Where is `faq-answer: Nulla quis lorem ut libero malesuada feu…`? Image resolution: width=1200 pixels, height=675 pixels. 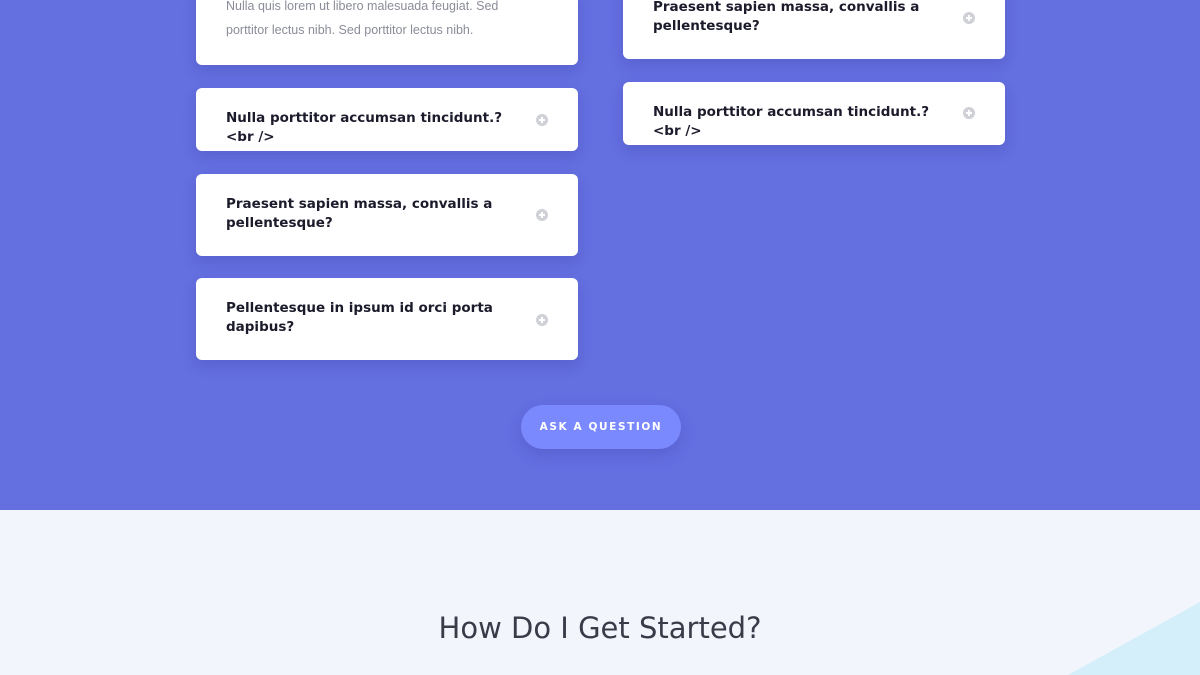
faq-answer: Nulla quis lorem ut libero malesuada feu… is located at coordinates (362, 18).